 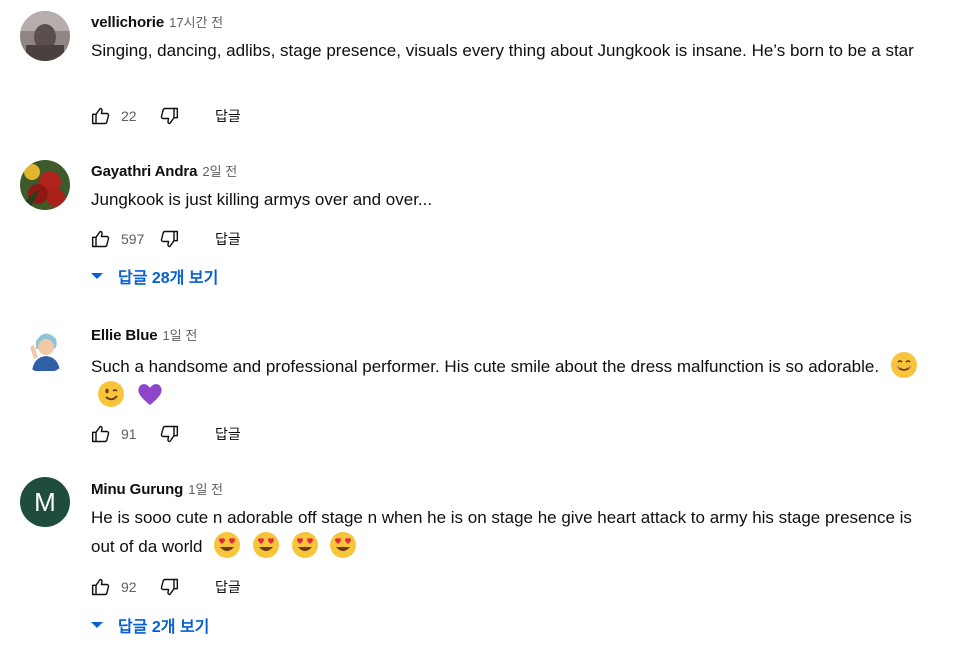 What do you see at coordinates (124, 335) in the screenshot?
I see `comment-author: Ellie Blue` at bounding box center [124, 335].